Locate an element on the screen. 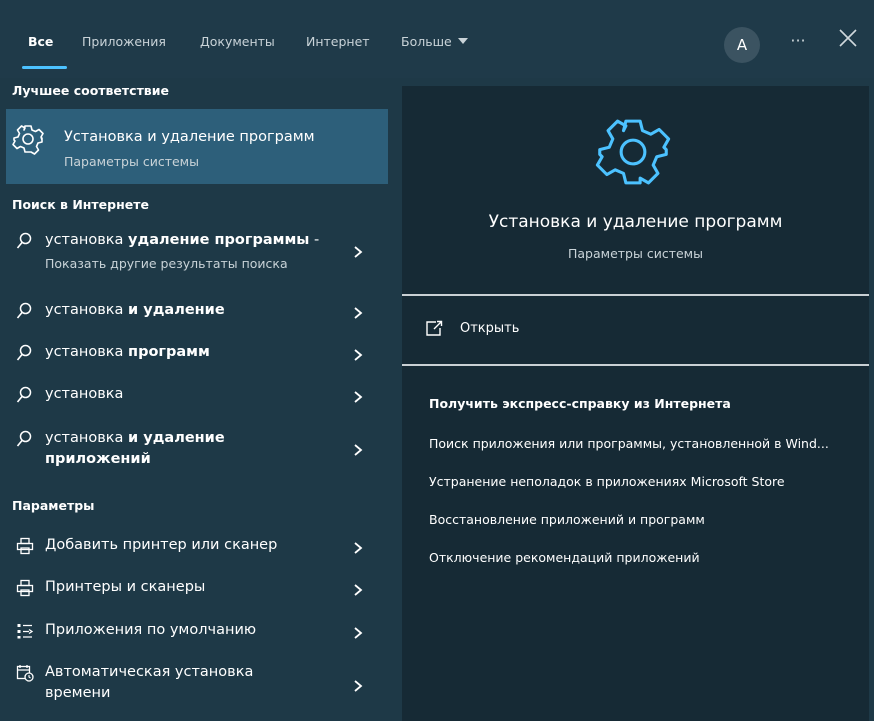 The image size is (874, 721). query-match-line2: приложений is located at coordinates (98, 459).